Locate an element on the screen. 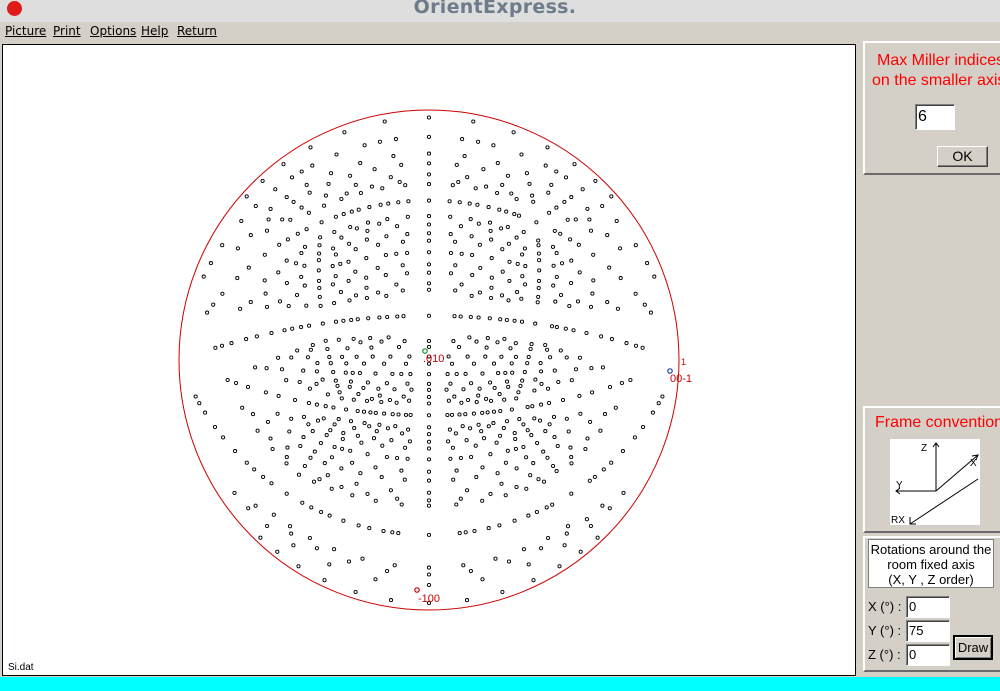 The height and width of the screenshot is (691, 1000). menu-print: Print is located at coordinates (67, 31).